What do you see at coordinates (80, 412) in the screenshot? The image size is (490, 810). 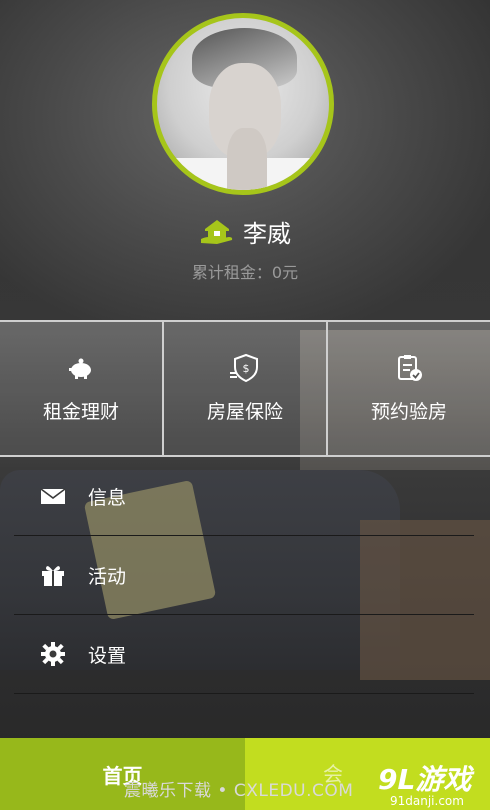 I see `service-label: 租金理财` at bounding box center [80, 412].